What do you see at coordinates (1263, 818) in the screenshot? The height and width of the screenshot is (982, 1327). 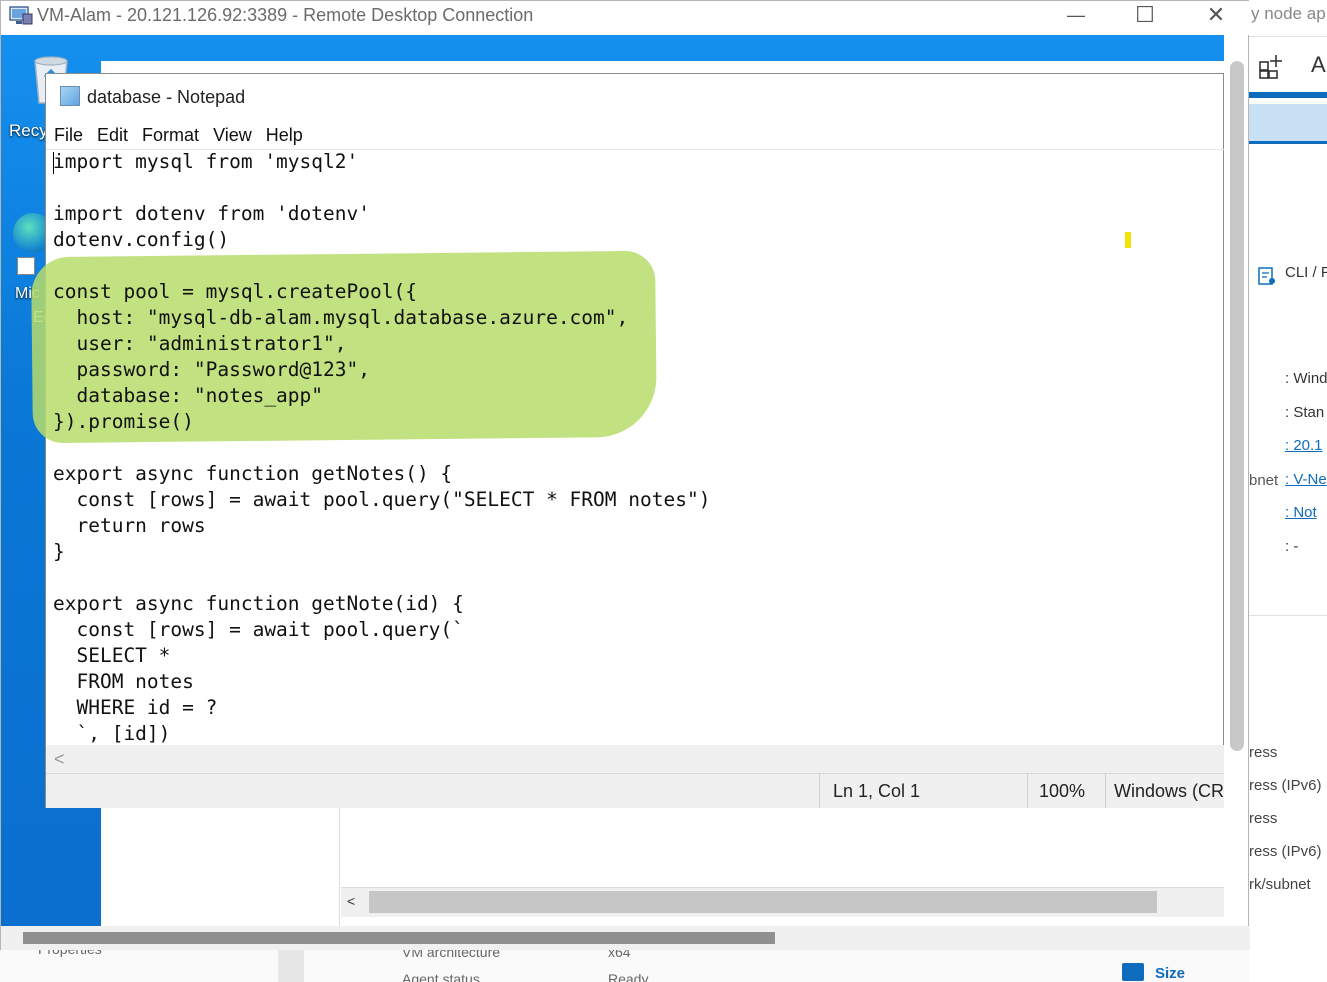 I see `network-label-private-ip: ress` at bounding box center [1263, 818].